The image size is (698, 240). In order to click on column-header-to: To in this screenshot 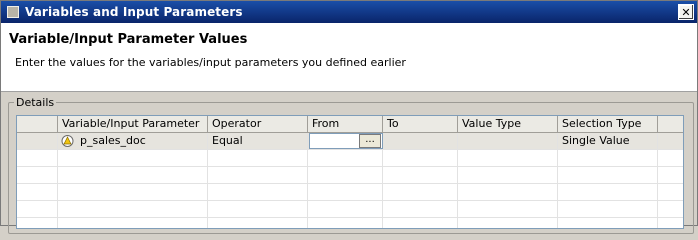, I will do `click(420, 124)`.